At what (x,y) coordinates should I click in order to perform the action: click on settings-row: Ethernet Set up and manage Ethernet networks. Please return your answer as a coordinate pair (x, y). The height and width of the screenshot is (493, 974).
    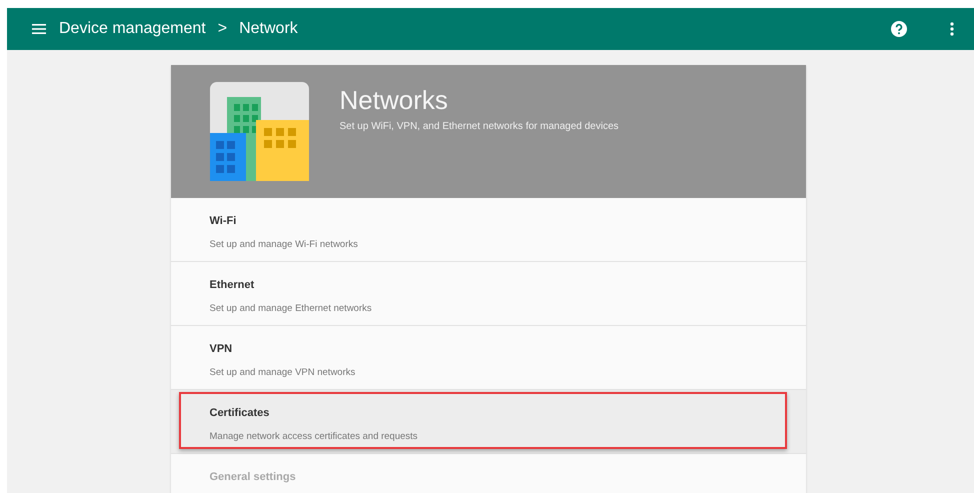
    Looking at the image, I should click on (488, 294).